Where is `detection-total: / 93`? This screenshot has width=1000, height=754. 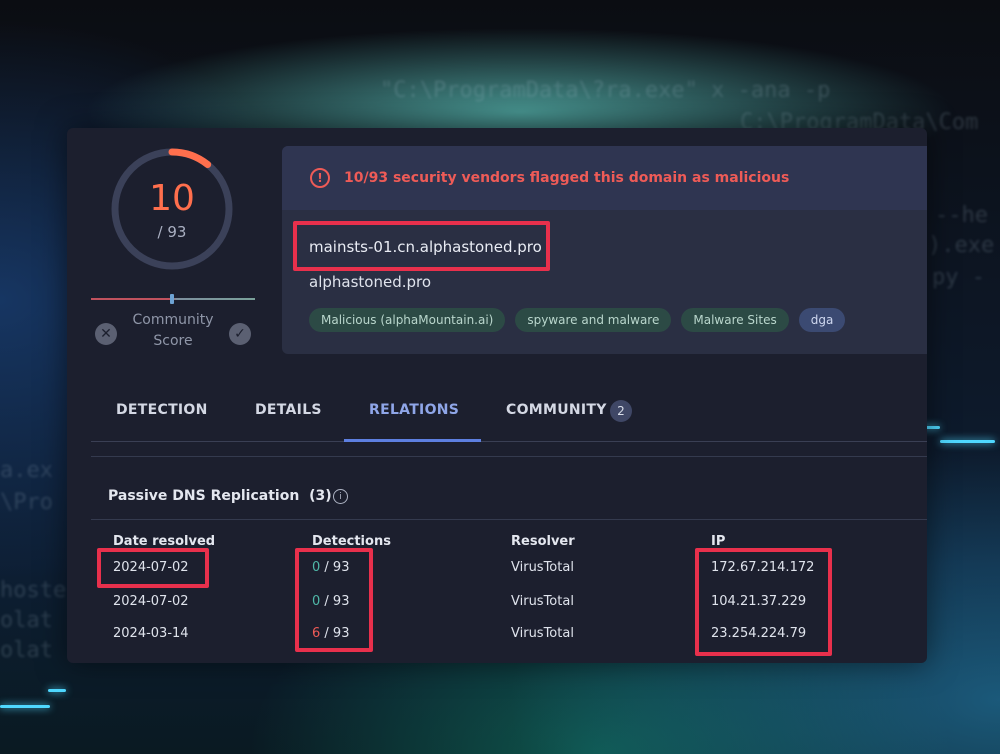 detection-total: / 93 is located at coordinates (172, 232).